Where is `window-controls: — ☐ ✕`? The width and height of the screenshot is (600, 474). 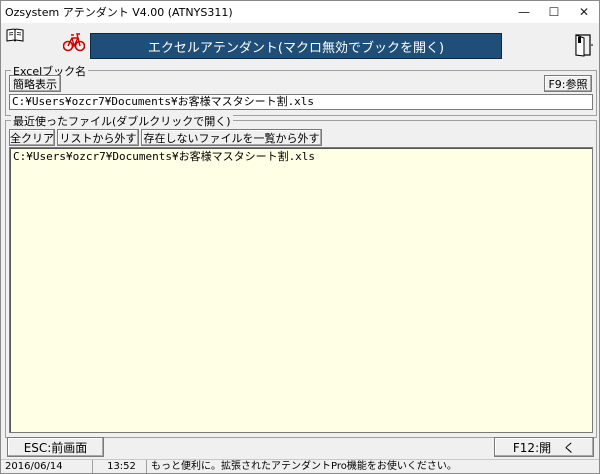
window-controls: — ☐ ✕ is located at coordinates (554, 12).